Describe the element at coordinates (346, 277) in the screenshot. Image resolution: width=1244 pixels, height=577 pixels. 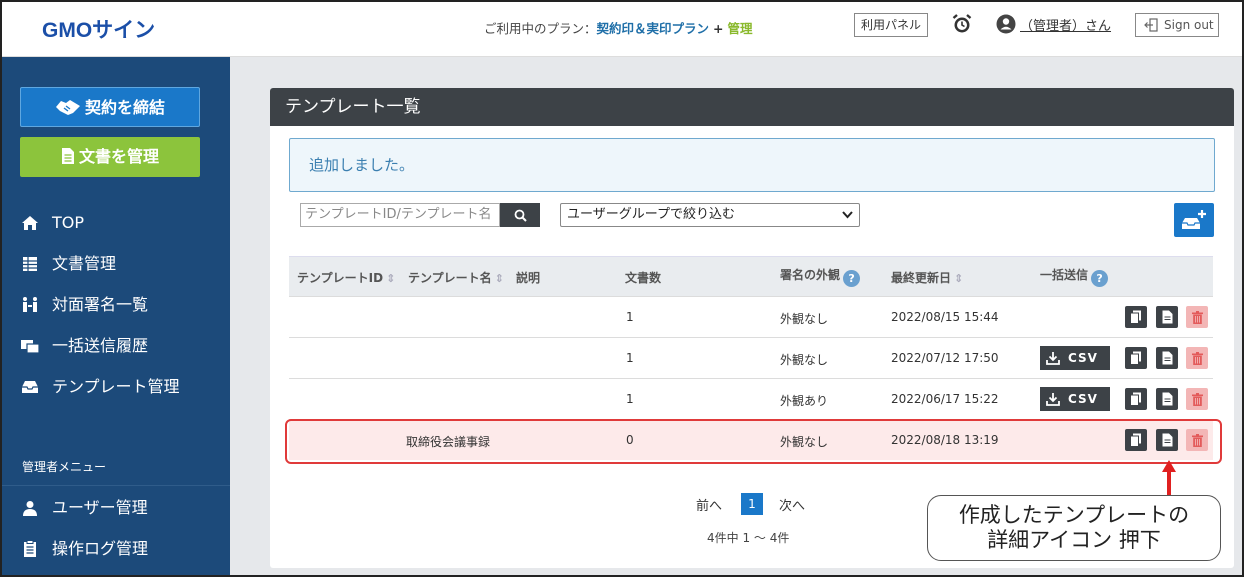
I see `header-template-id: テンプレートID ⇕` at that location.